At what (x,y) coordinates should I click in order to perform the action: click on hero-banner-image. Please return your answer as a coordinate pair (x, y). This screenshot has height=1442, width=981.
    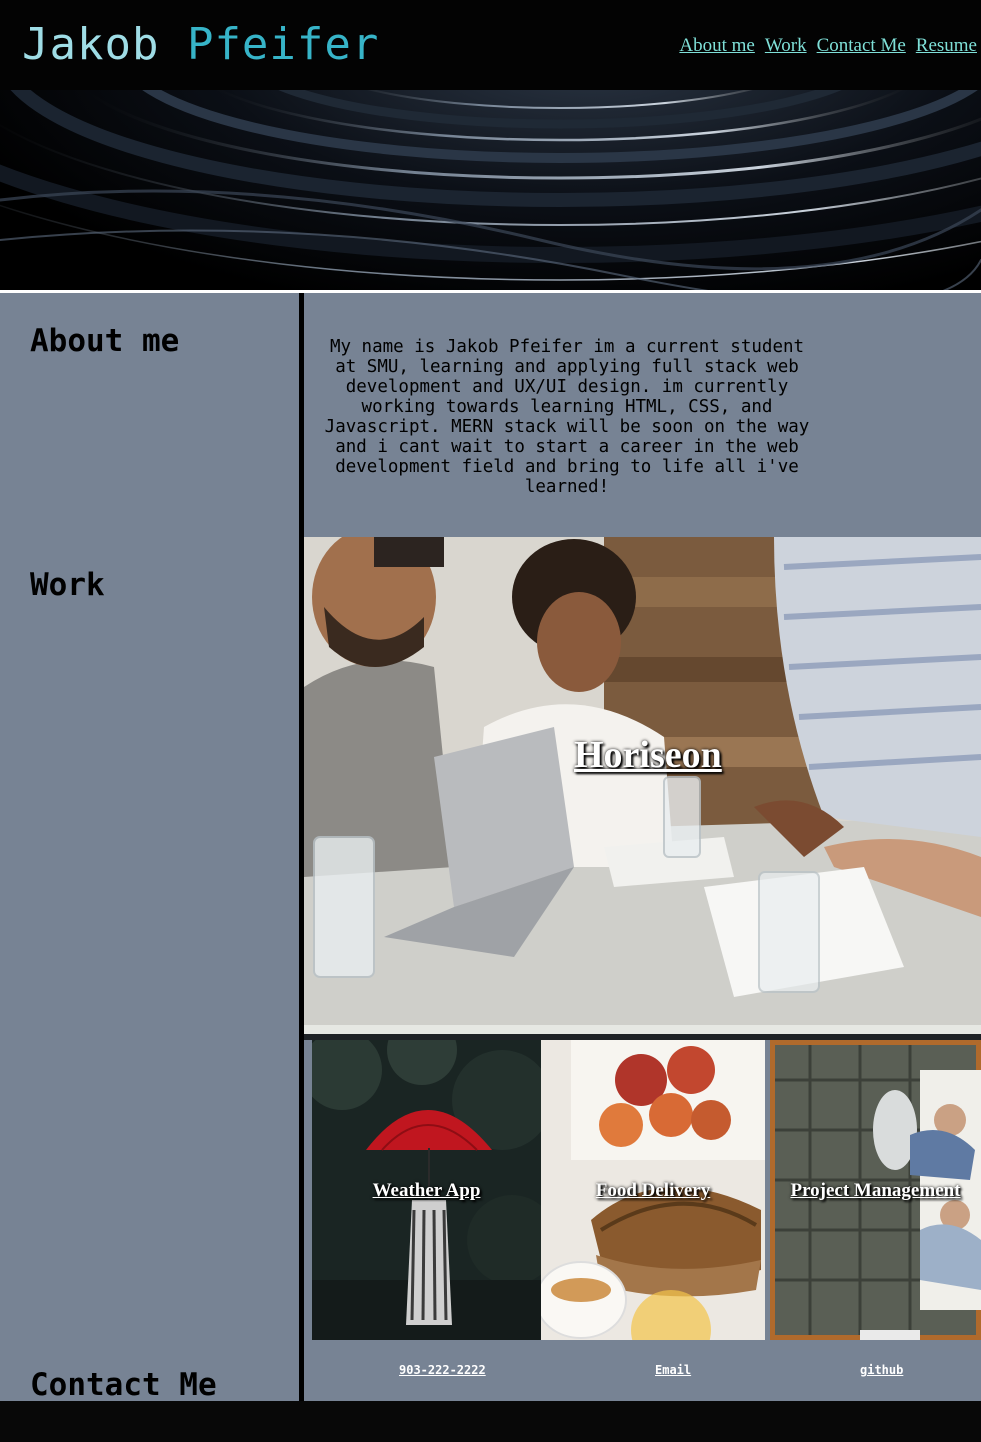
    Looking at the image, I should click on (490, 190).